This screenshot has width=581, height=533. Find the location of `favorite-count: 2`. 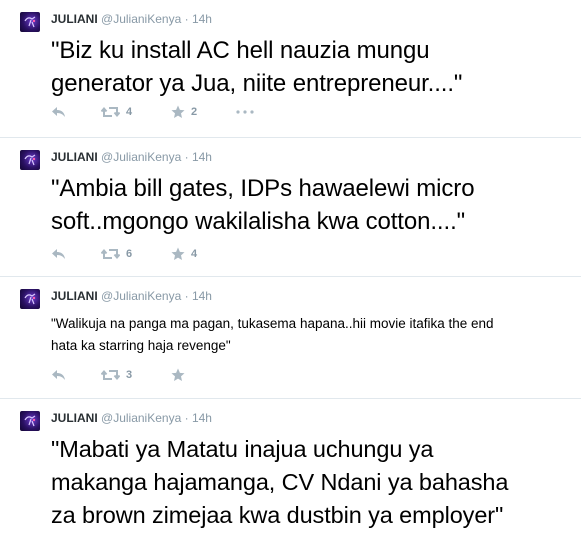

favorite-count: 2 is located at coordinates (194, 112).